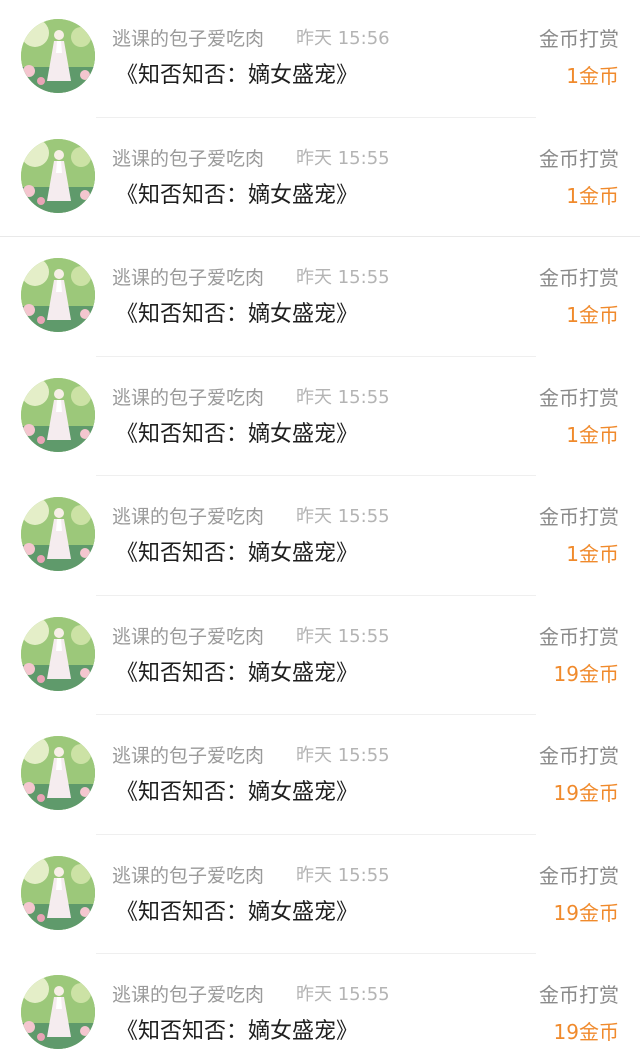 The height and width of the screenshot is (1052, 640). Describe the element at coordinates (343, 38) in the screenshot. I see `timestamp: 昨天 15:56` at that location.